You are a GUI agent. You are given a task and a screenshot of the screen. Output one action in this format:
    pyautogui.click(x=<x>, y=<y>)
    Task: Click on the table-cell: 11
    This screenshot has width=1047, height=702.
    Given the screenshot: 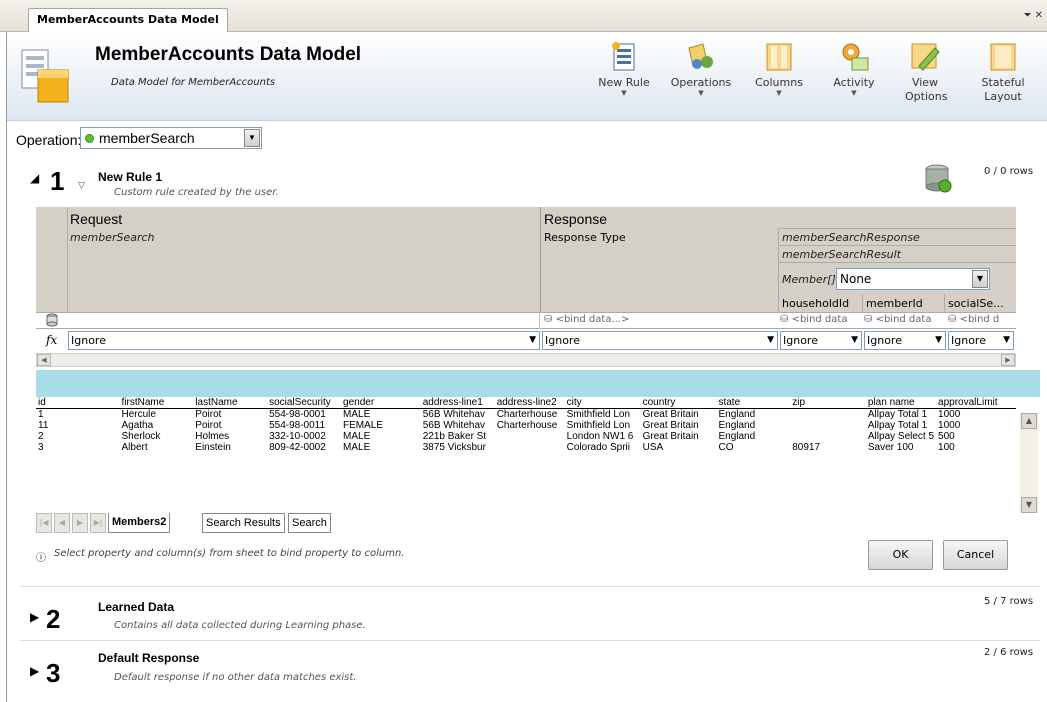 What is the action you would take?
    pyautogui.click(x=77, y=425)
    